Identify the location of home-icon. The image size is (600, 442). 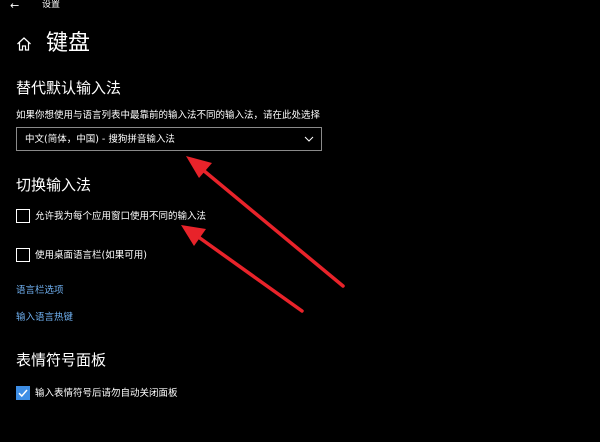
(24, 44).